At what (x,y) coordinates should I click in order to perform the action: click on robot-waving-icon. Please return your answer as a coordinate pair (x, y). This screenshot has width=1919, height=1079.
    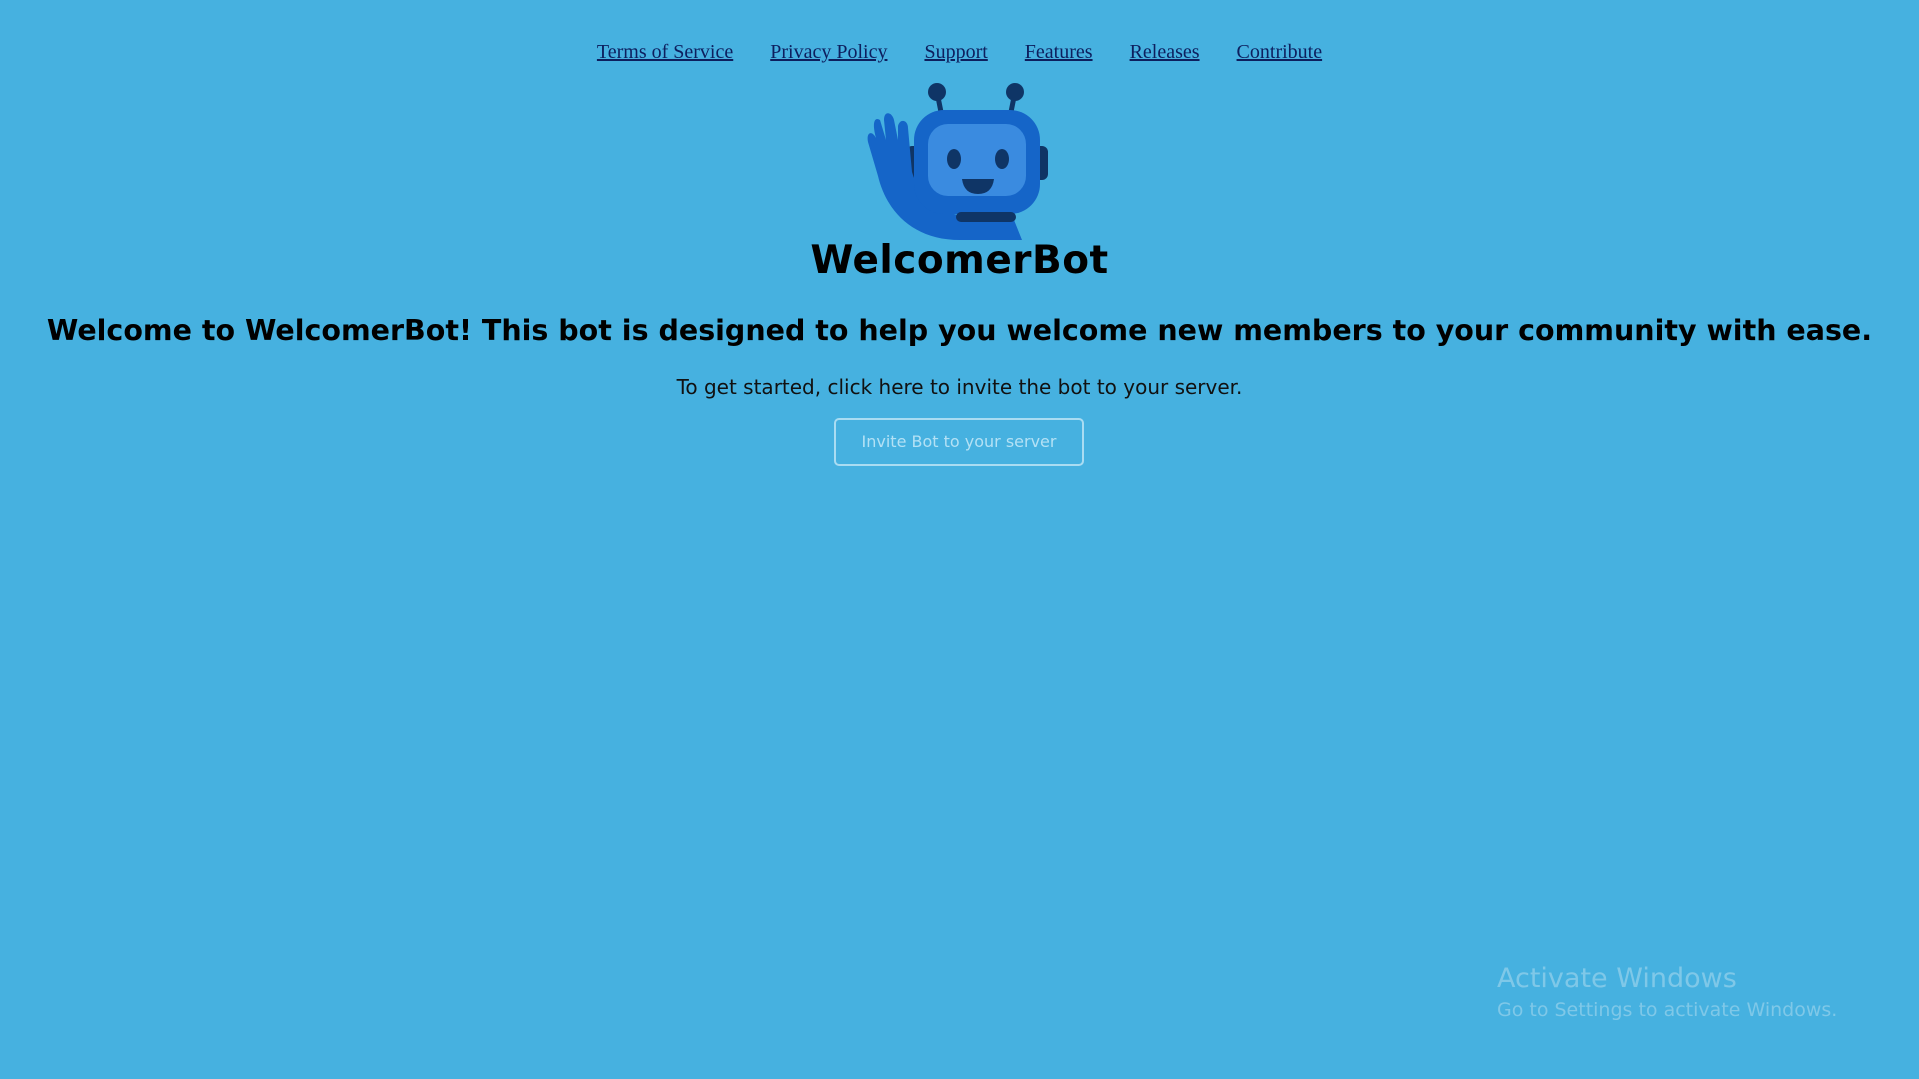
    Looking at the image, I should click on (957, 161).